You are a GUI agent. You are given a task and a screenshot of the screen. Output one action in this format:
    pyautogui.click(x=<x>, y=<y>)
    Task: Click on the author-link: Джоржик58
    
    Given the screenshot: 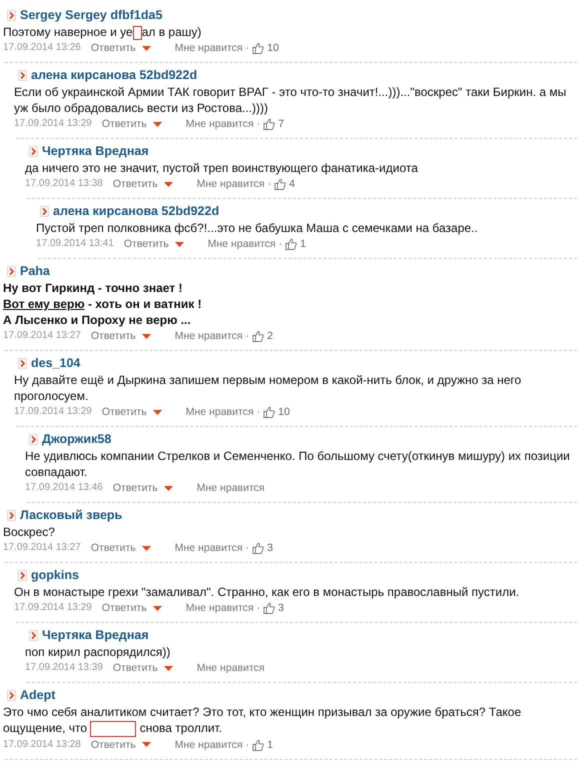 What is the action you would take?
    pyautogui.click(x=77, y=439)
    